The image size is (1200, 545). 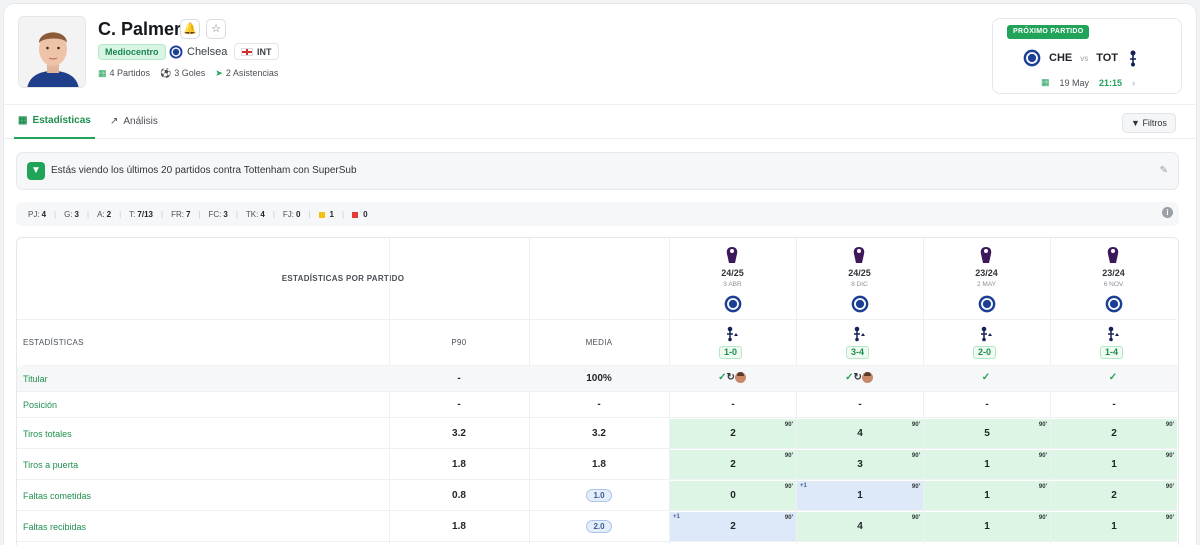 I want to click on match-header: 23/24 6 NOV, so click(x=1113, y=279).